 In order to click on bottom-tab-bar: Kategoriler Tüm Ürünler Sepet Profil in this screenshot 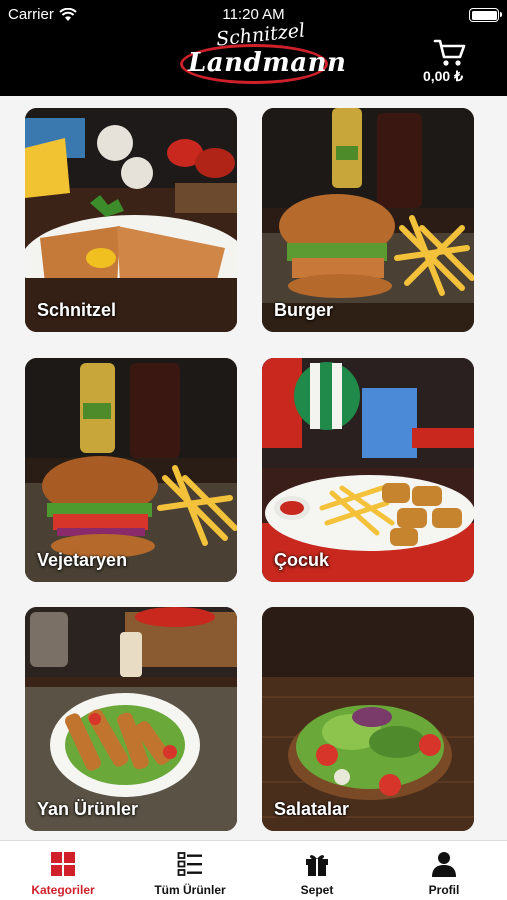, I will do `click(253, 870)`.